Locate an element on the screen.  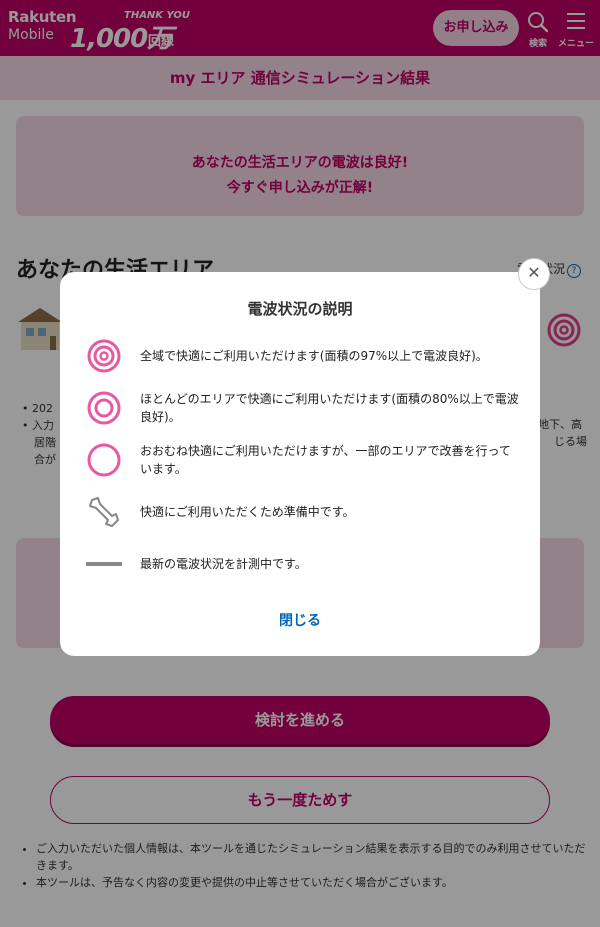
signal-fair-icon is located at coordinates (104, 460).